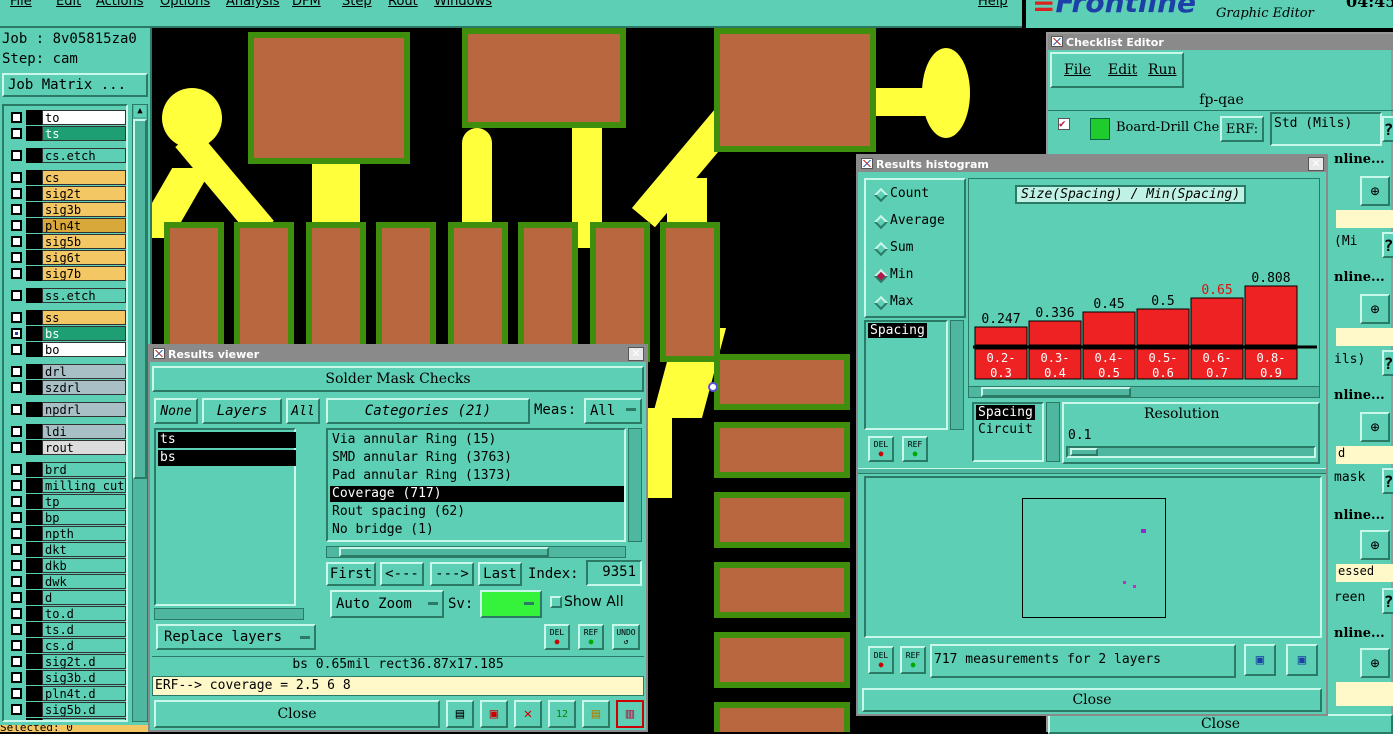 Image resolution: width=1393 pixels, height=734 pixels. What do you see at coordinates (67, 333) in the screenshot?
I see `layer-row-bs: bs` at bounding box center [67, 333].